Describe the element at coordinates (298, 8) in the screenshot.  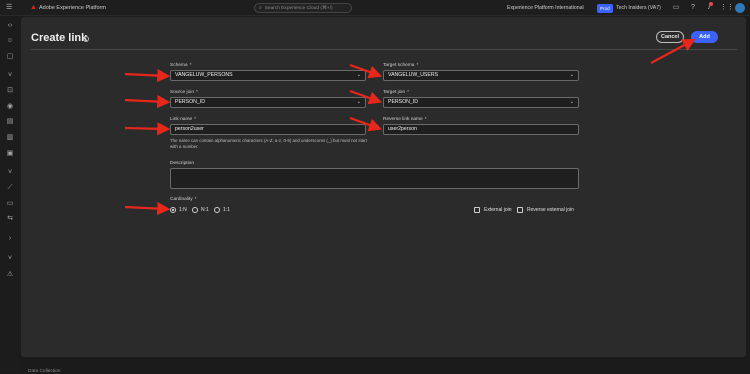
I see `search-placeholder: Search Experience Cloud (⌘+/)` at that location.